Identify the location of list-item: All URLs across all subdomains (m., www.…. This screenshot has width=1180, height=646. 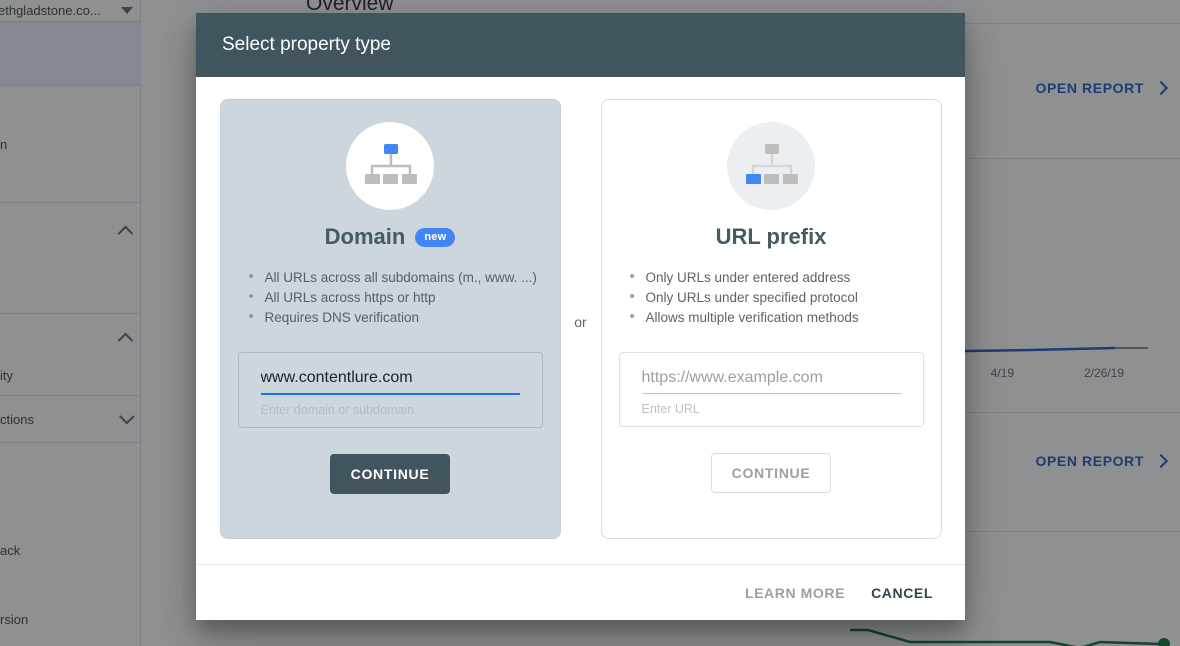
(393, 277).